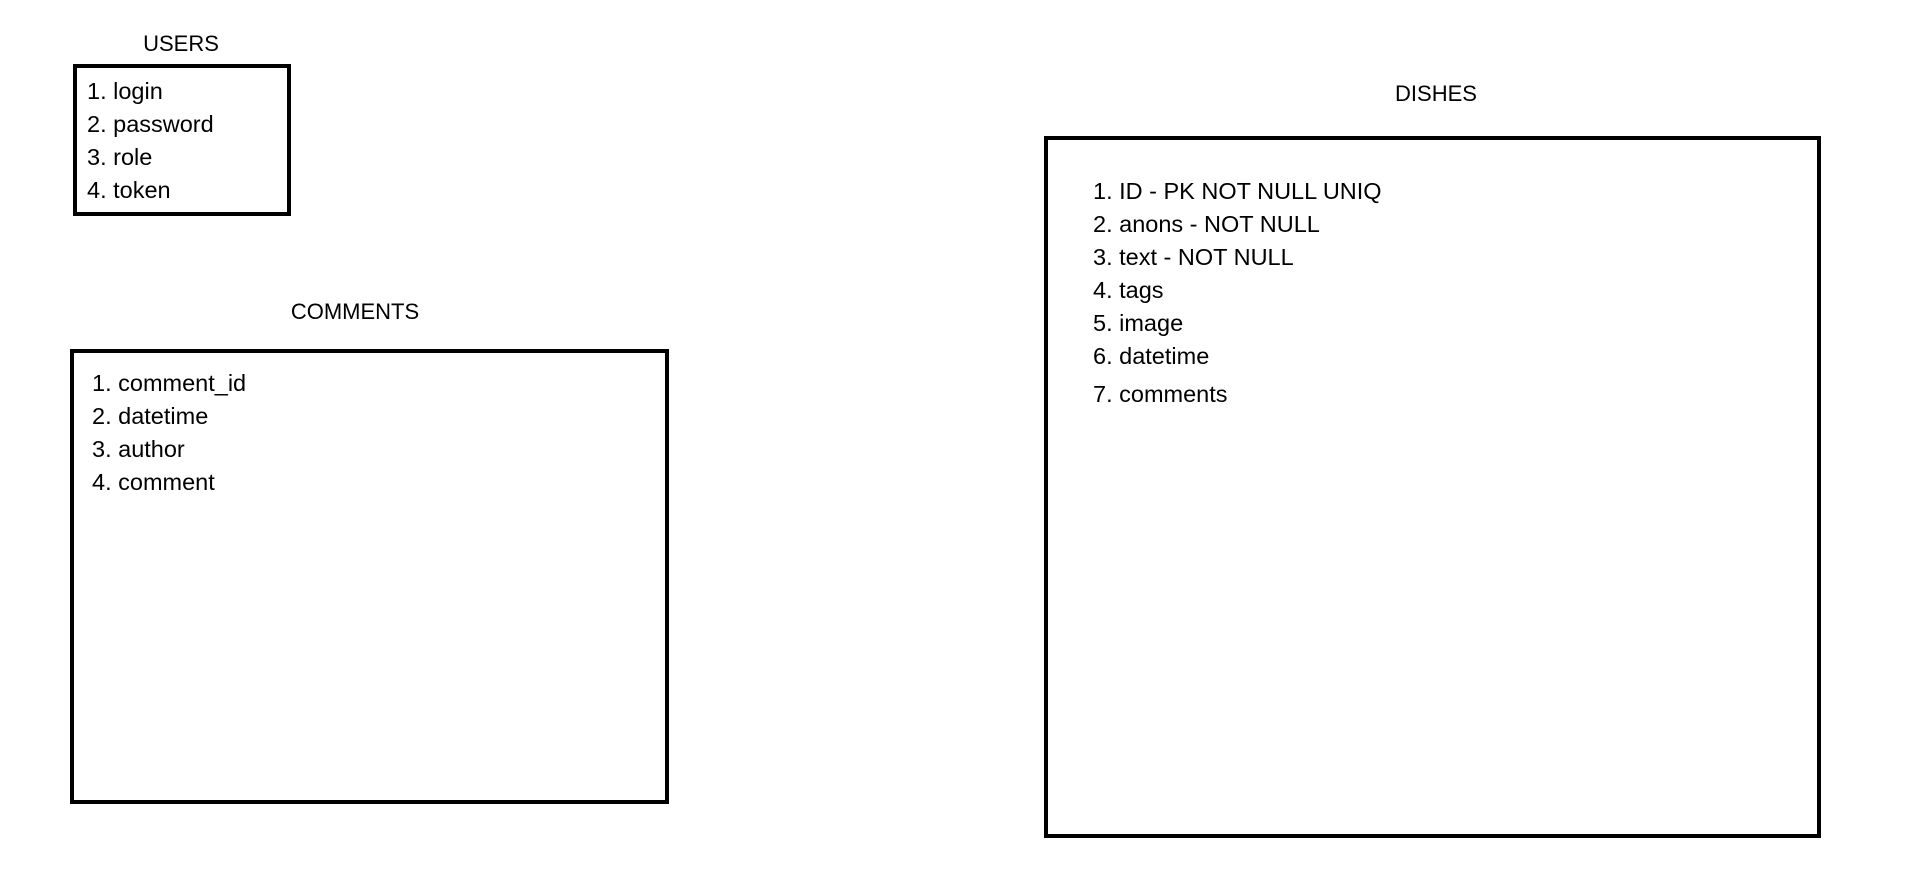 The height and width of the screenshot is (871, 1910). Describe the element at coordinates (1193, 257) in the screenshot. I see `dishes-field: 3. text - NOT NULL` at that location.